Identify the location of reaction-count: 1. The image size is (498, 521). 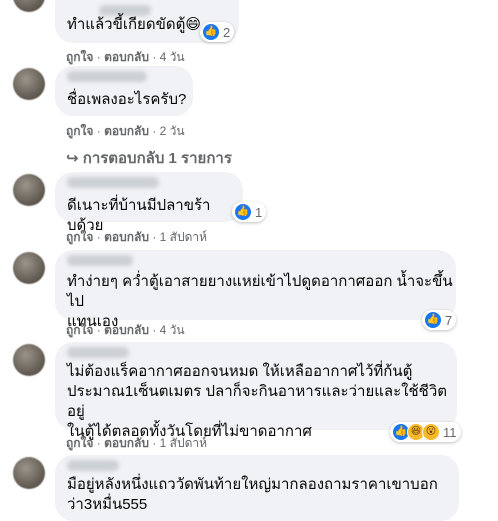
(259, 212).